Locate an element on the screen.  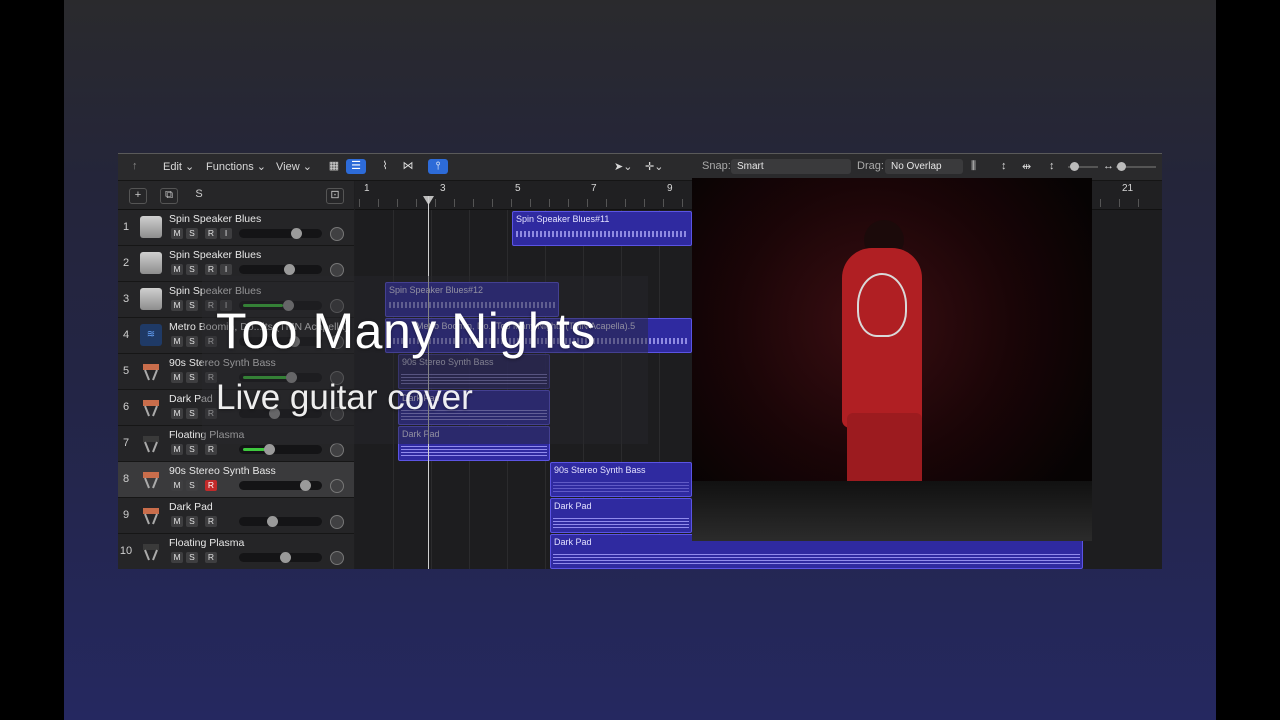
vertical-zoom-slider is located at coordinates (1083, 166).